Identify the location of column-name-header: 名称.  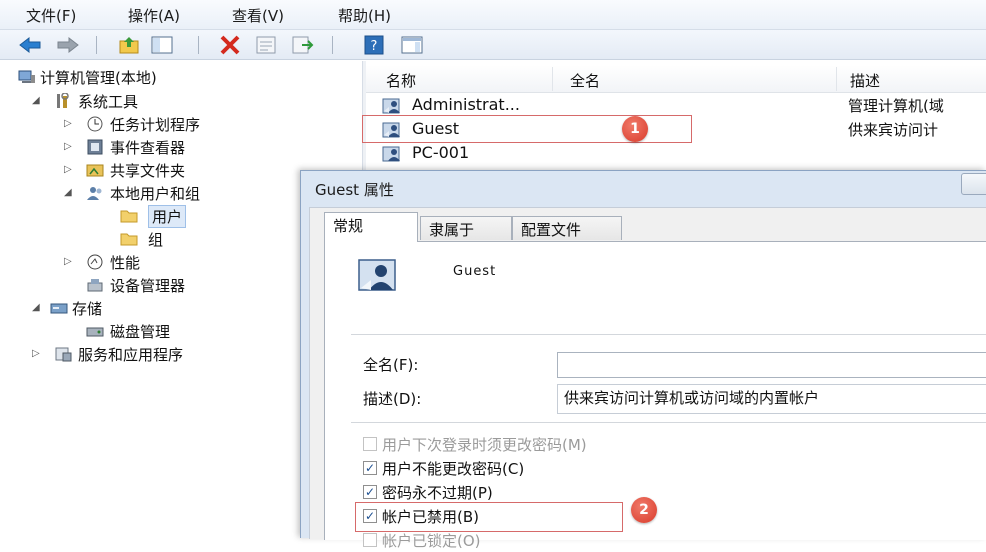
(401, 80).